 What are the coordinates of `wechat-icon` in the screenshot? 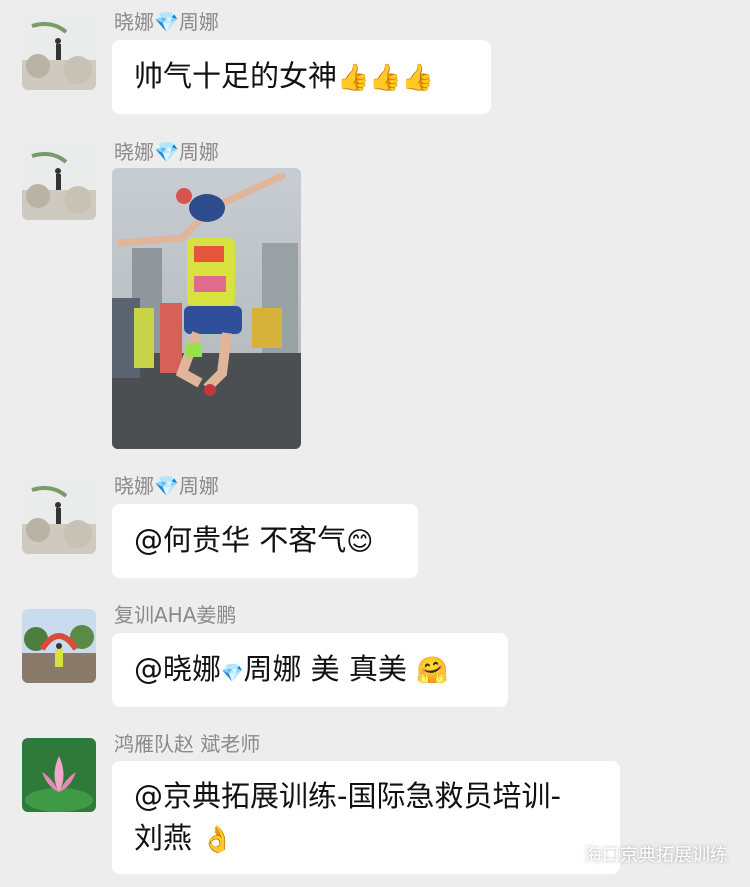 It's located at (562, 854).